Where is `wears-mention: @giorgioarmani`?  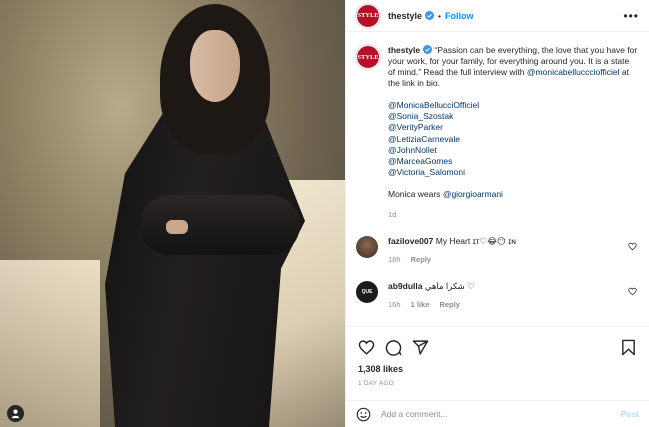
wears-mention: @giorgioarmani is located at coordinates (473, 194).